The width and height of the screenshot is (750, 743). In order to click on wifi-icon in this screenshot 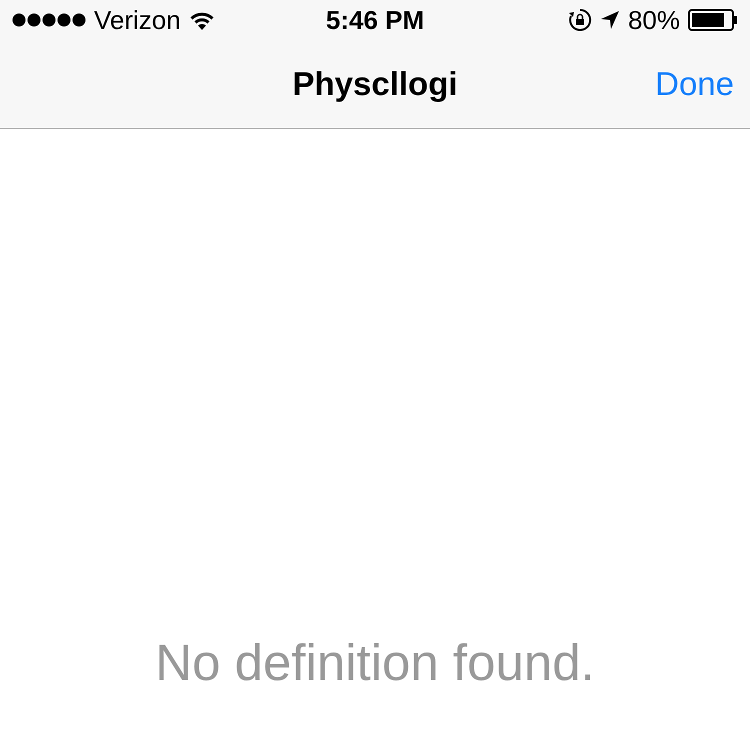, I will do `click(201, 20)`.